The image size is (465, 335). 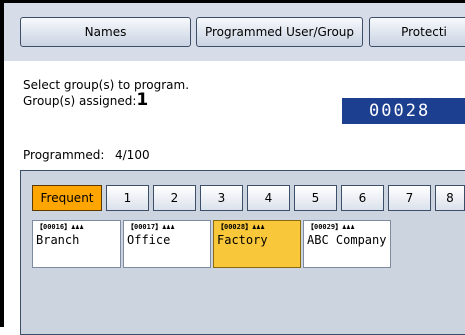 I want to click on index-tab-frequent: Frequent, so click(x=67, y=198).